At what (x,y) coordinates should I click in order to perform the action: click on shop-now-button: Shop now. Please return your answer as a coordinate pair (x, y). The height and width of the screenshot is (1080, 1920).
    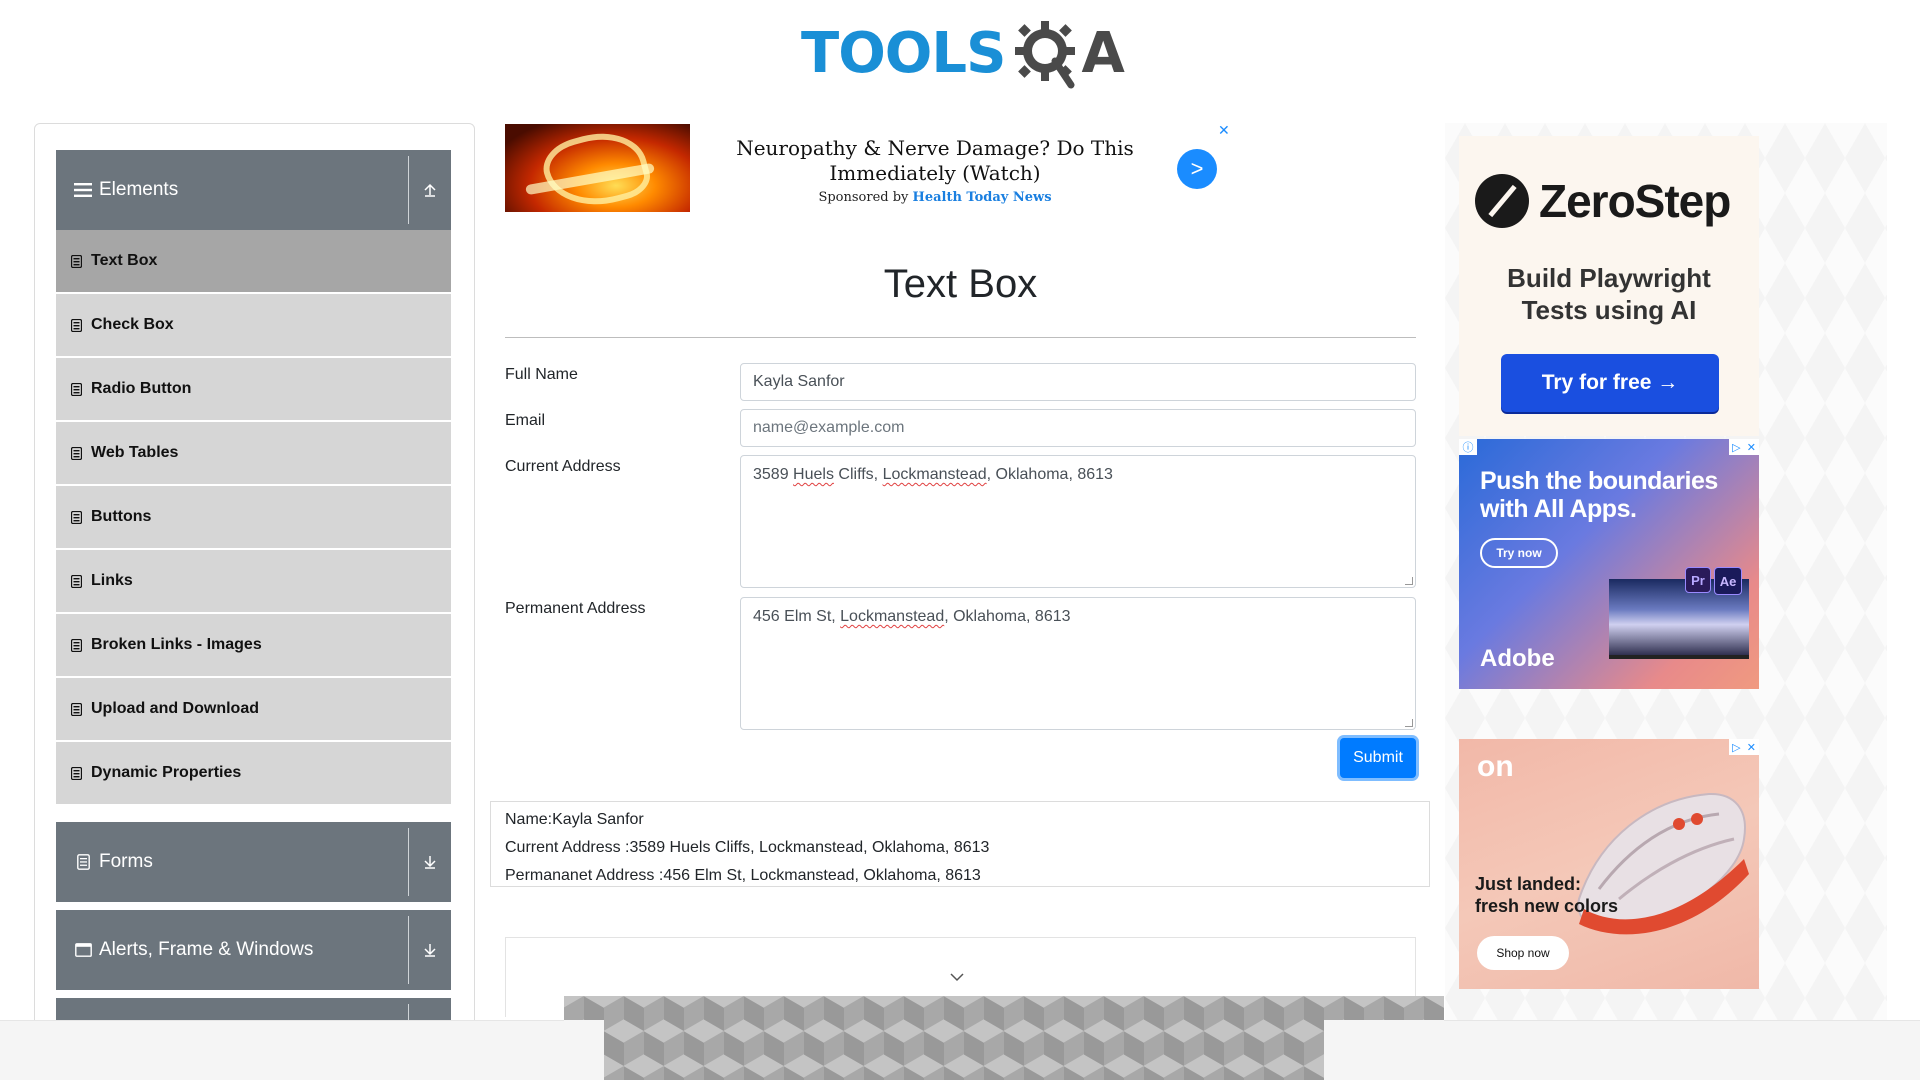
    Looking at the image, I should click on (1523, 953).